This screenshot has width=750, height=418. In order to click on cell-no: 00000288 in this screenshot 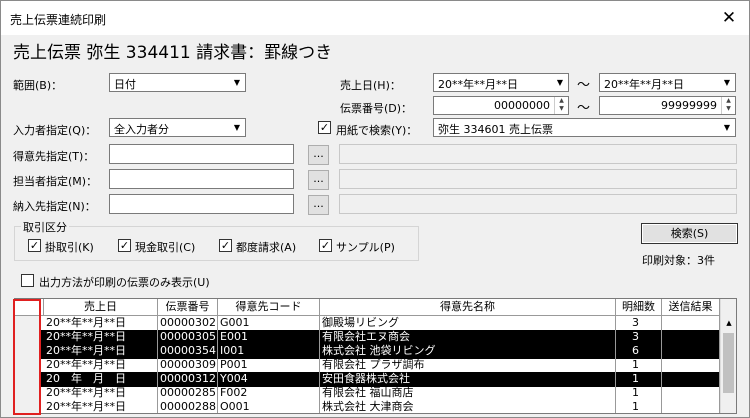, I will do `click(189, 406)`.